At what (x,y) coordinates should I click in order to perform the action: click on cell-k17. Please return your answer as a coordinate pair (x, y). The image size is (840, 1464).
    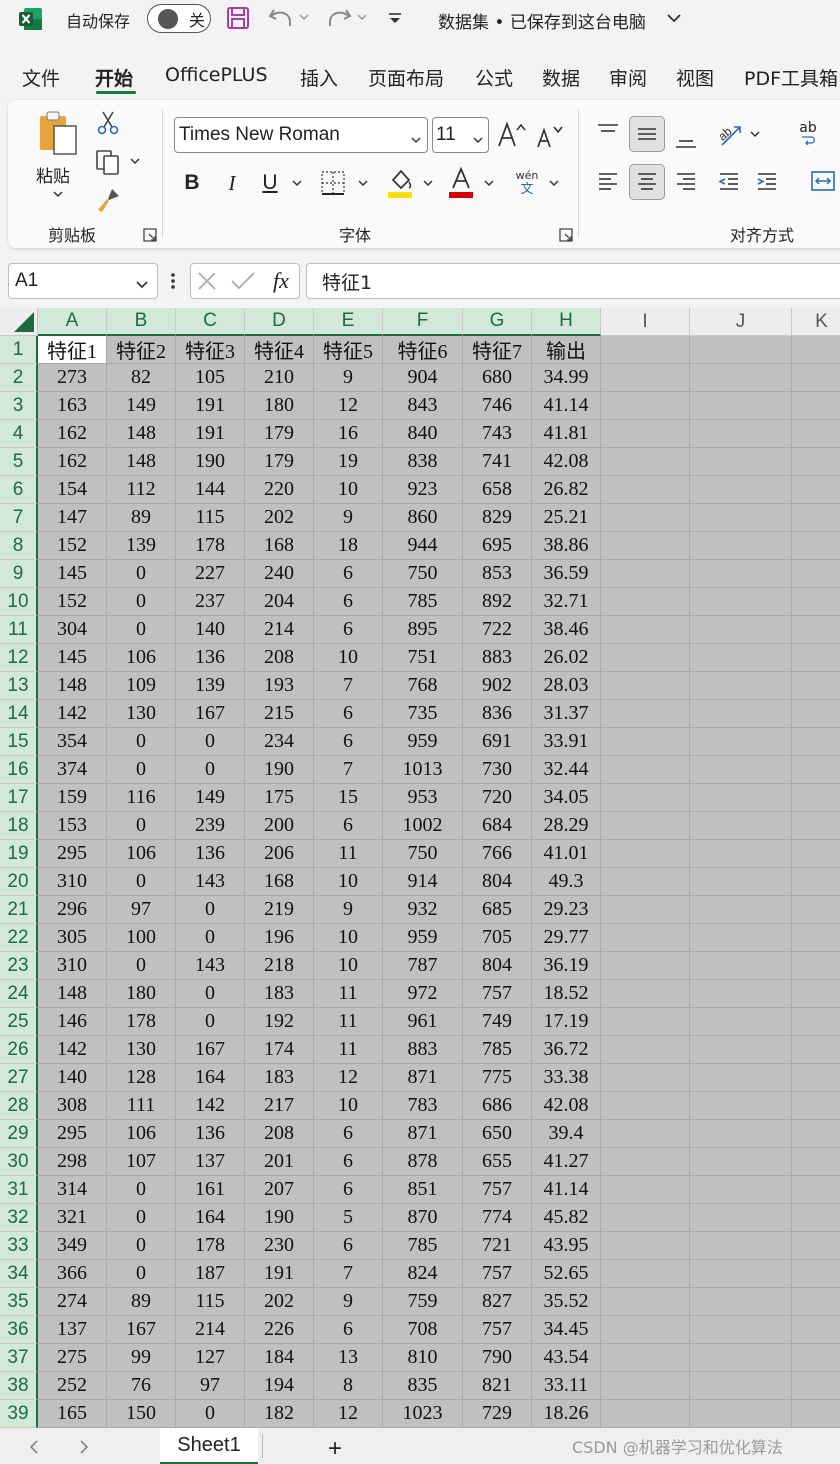
    Looking at the image, I should click on (816, 798).